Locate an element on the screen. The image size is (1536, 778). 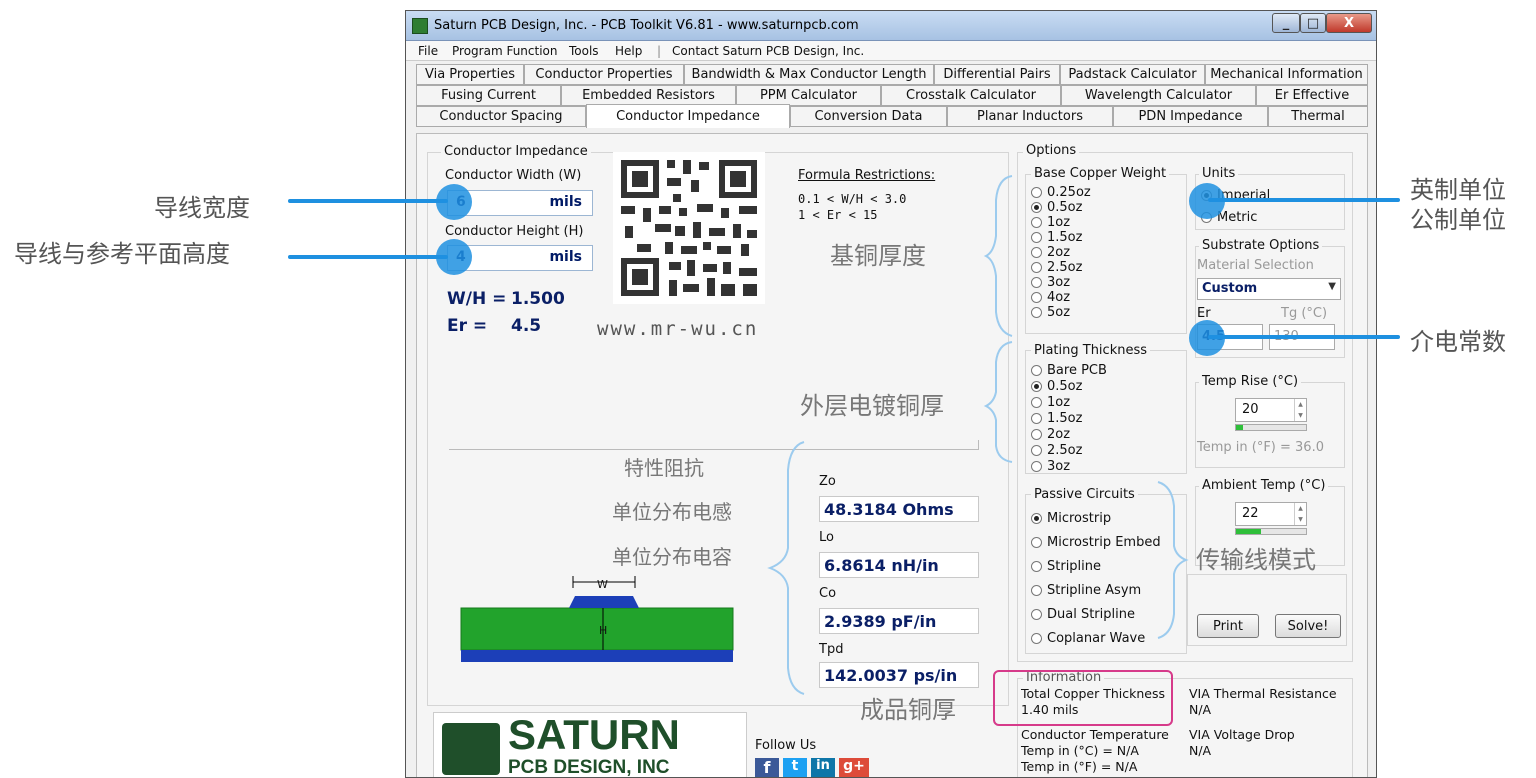
bracket-results is located at coordinates (786, 568).